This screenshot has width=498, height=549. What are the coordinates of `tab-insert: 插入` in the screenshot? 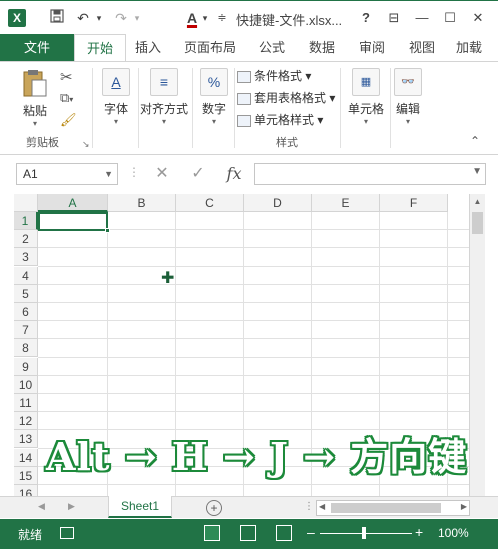 It's located at (148, 48).